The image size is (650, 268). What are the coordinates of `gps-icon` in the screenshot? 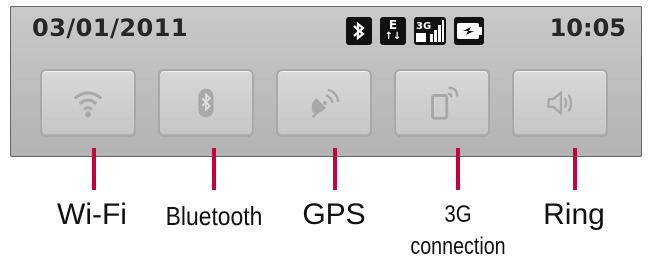 It's located at (325, 103).